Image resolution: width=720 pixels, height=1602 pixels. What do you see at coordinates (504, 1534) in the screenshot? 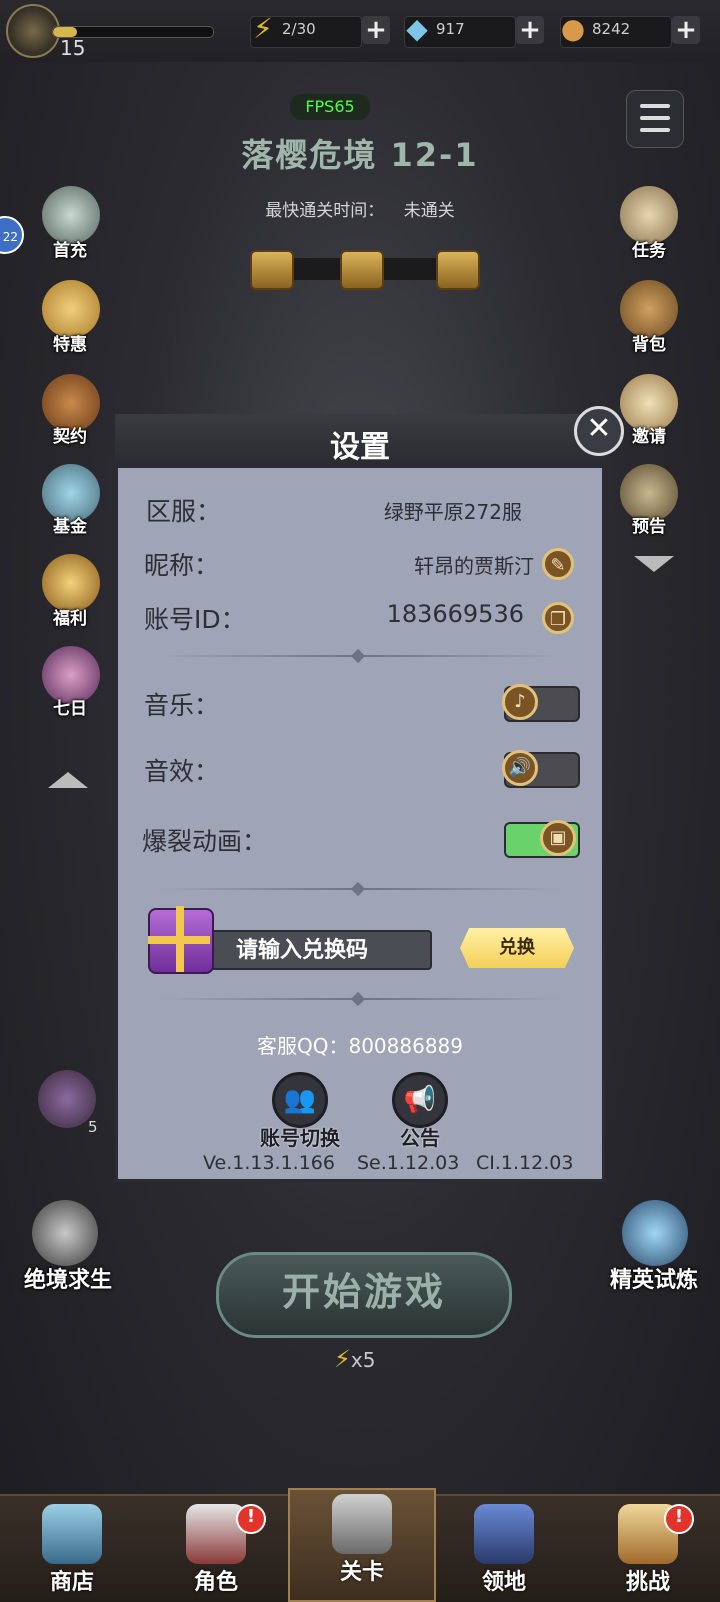
I see `castle-icon` at bounding box center [504, 1534].